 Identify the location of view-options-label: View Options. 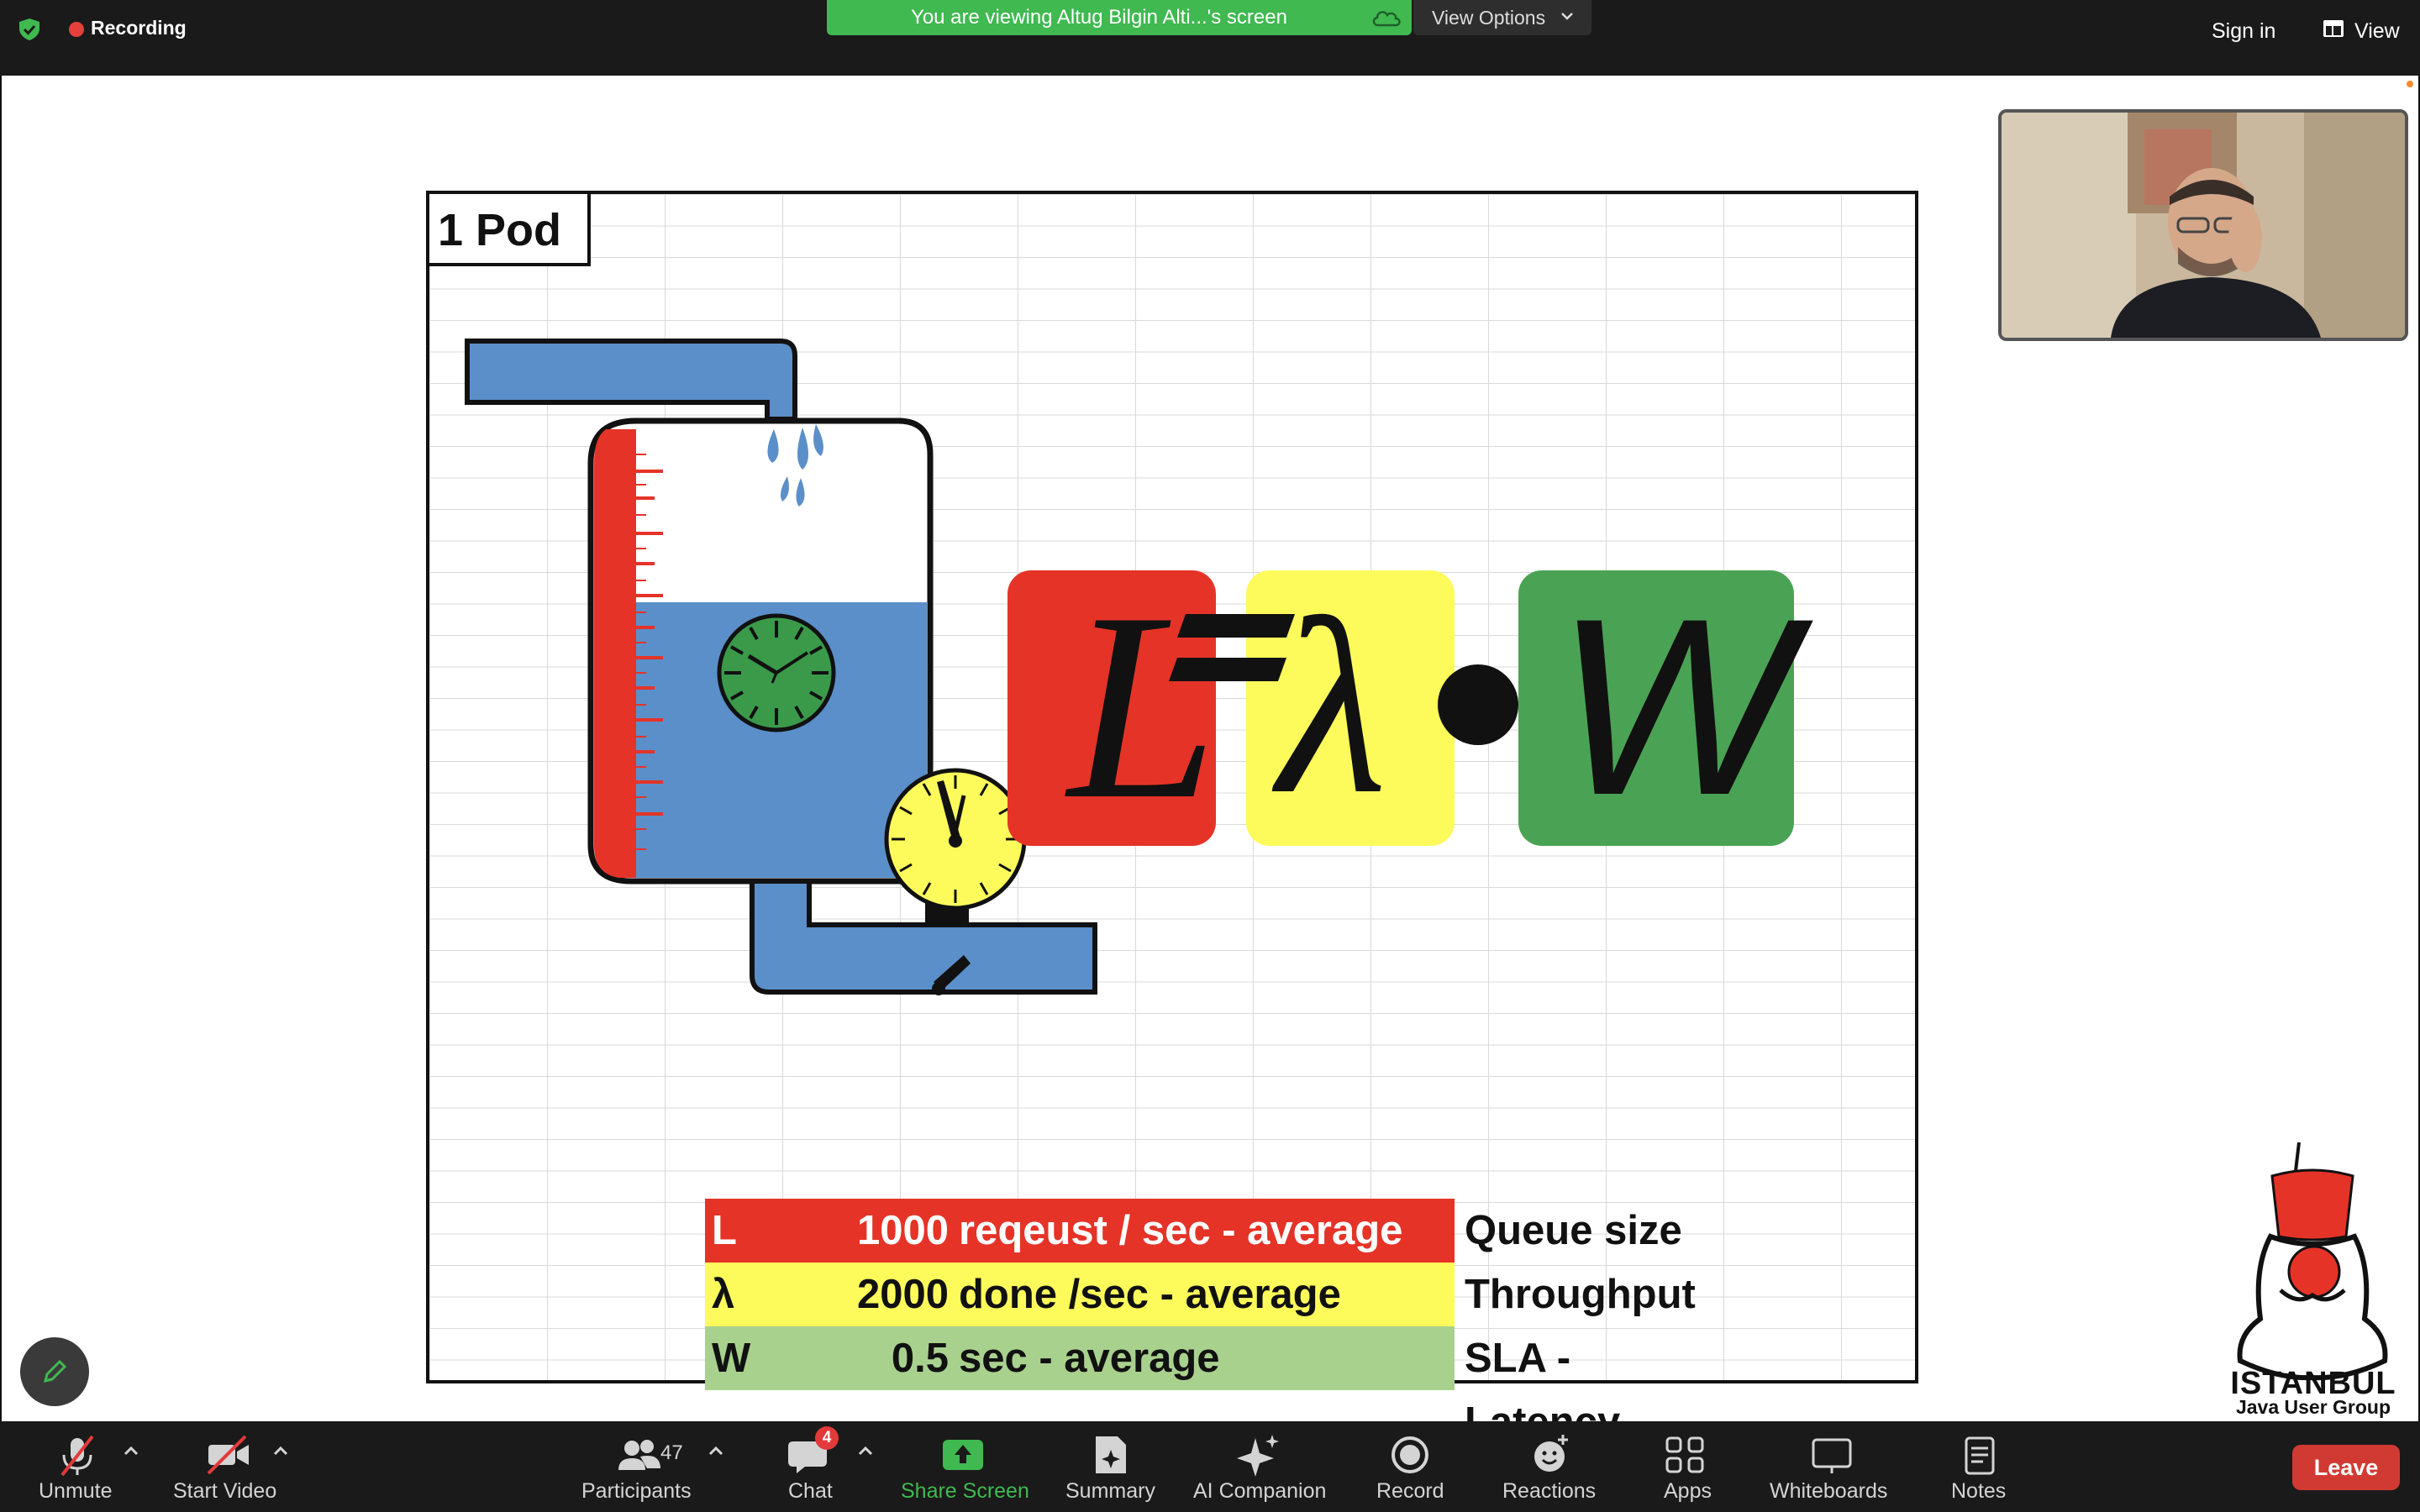
(1489, 18).